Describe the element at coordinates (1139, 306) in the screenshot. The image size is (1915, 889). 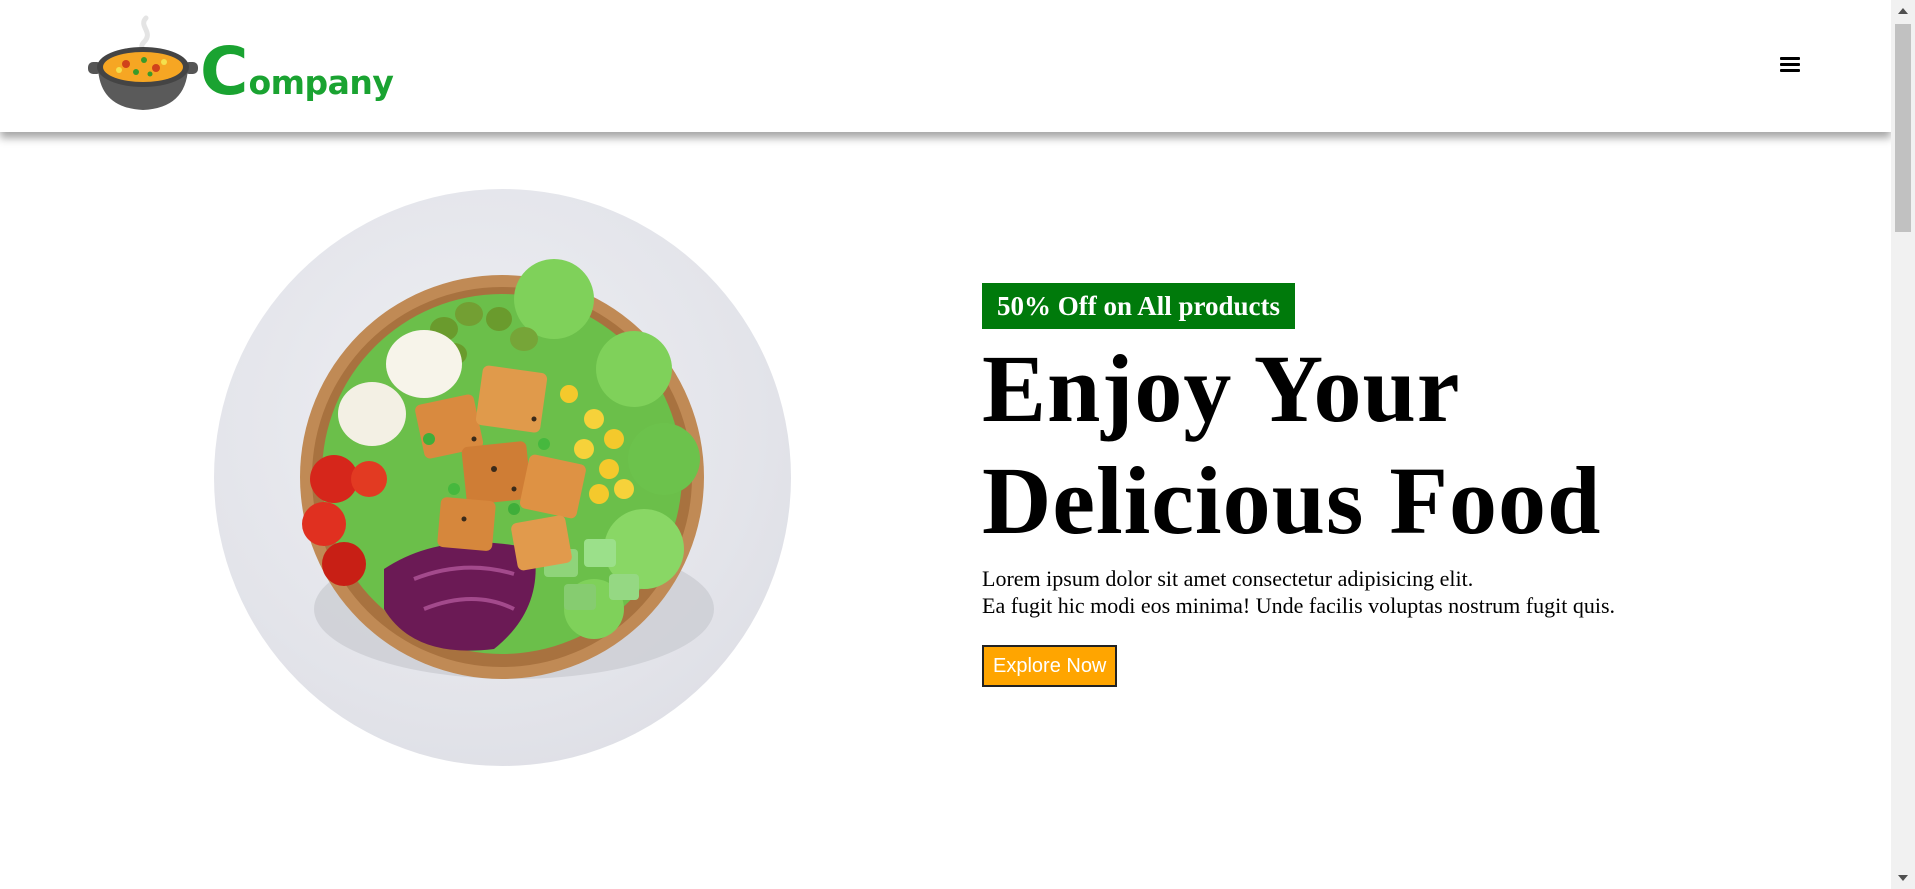
I see `discount-badge: 50% Off on All products` at that location.